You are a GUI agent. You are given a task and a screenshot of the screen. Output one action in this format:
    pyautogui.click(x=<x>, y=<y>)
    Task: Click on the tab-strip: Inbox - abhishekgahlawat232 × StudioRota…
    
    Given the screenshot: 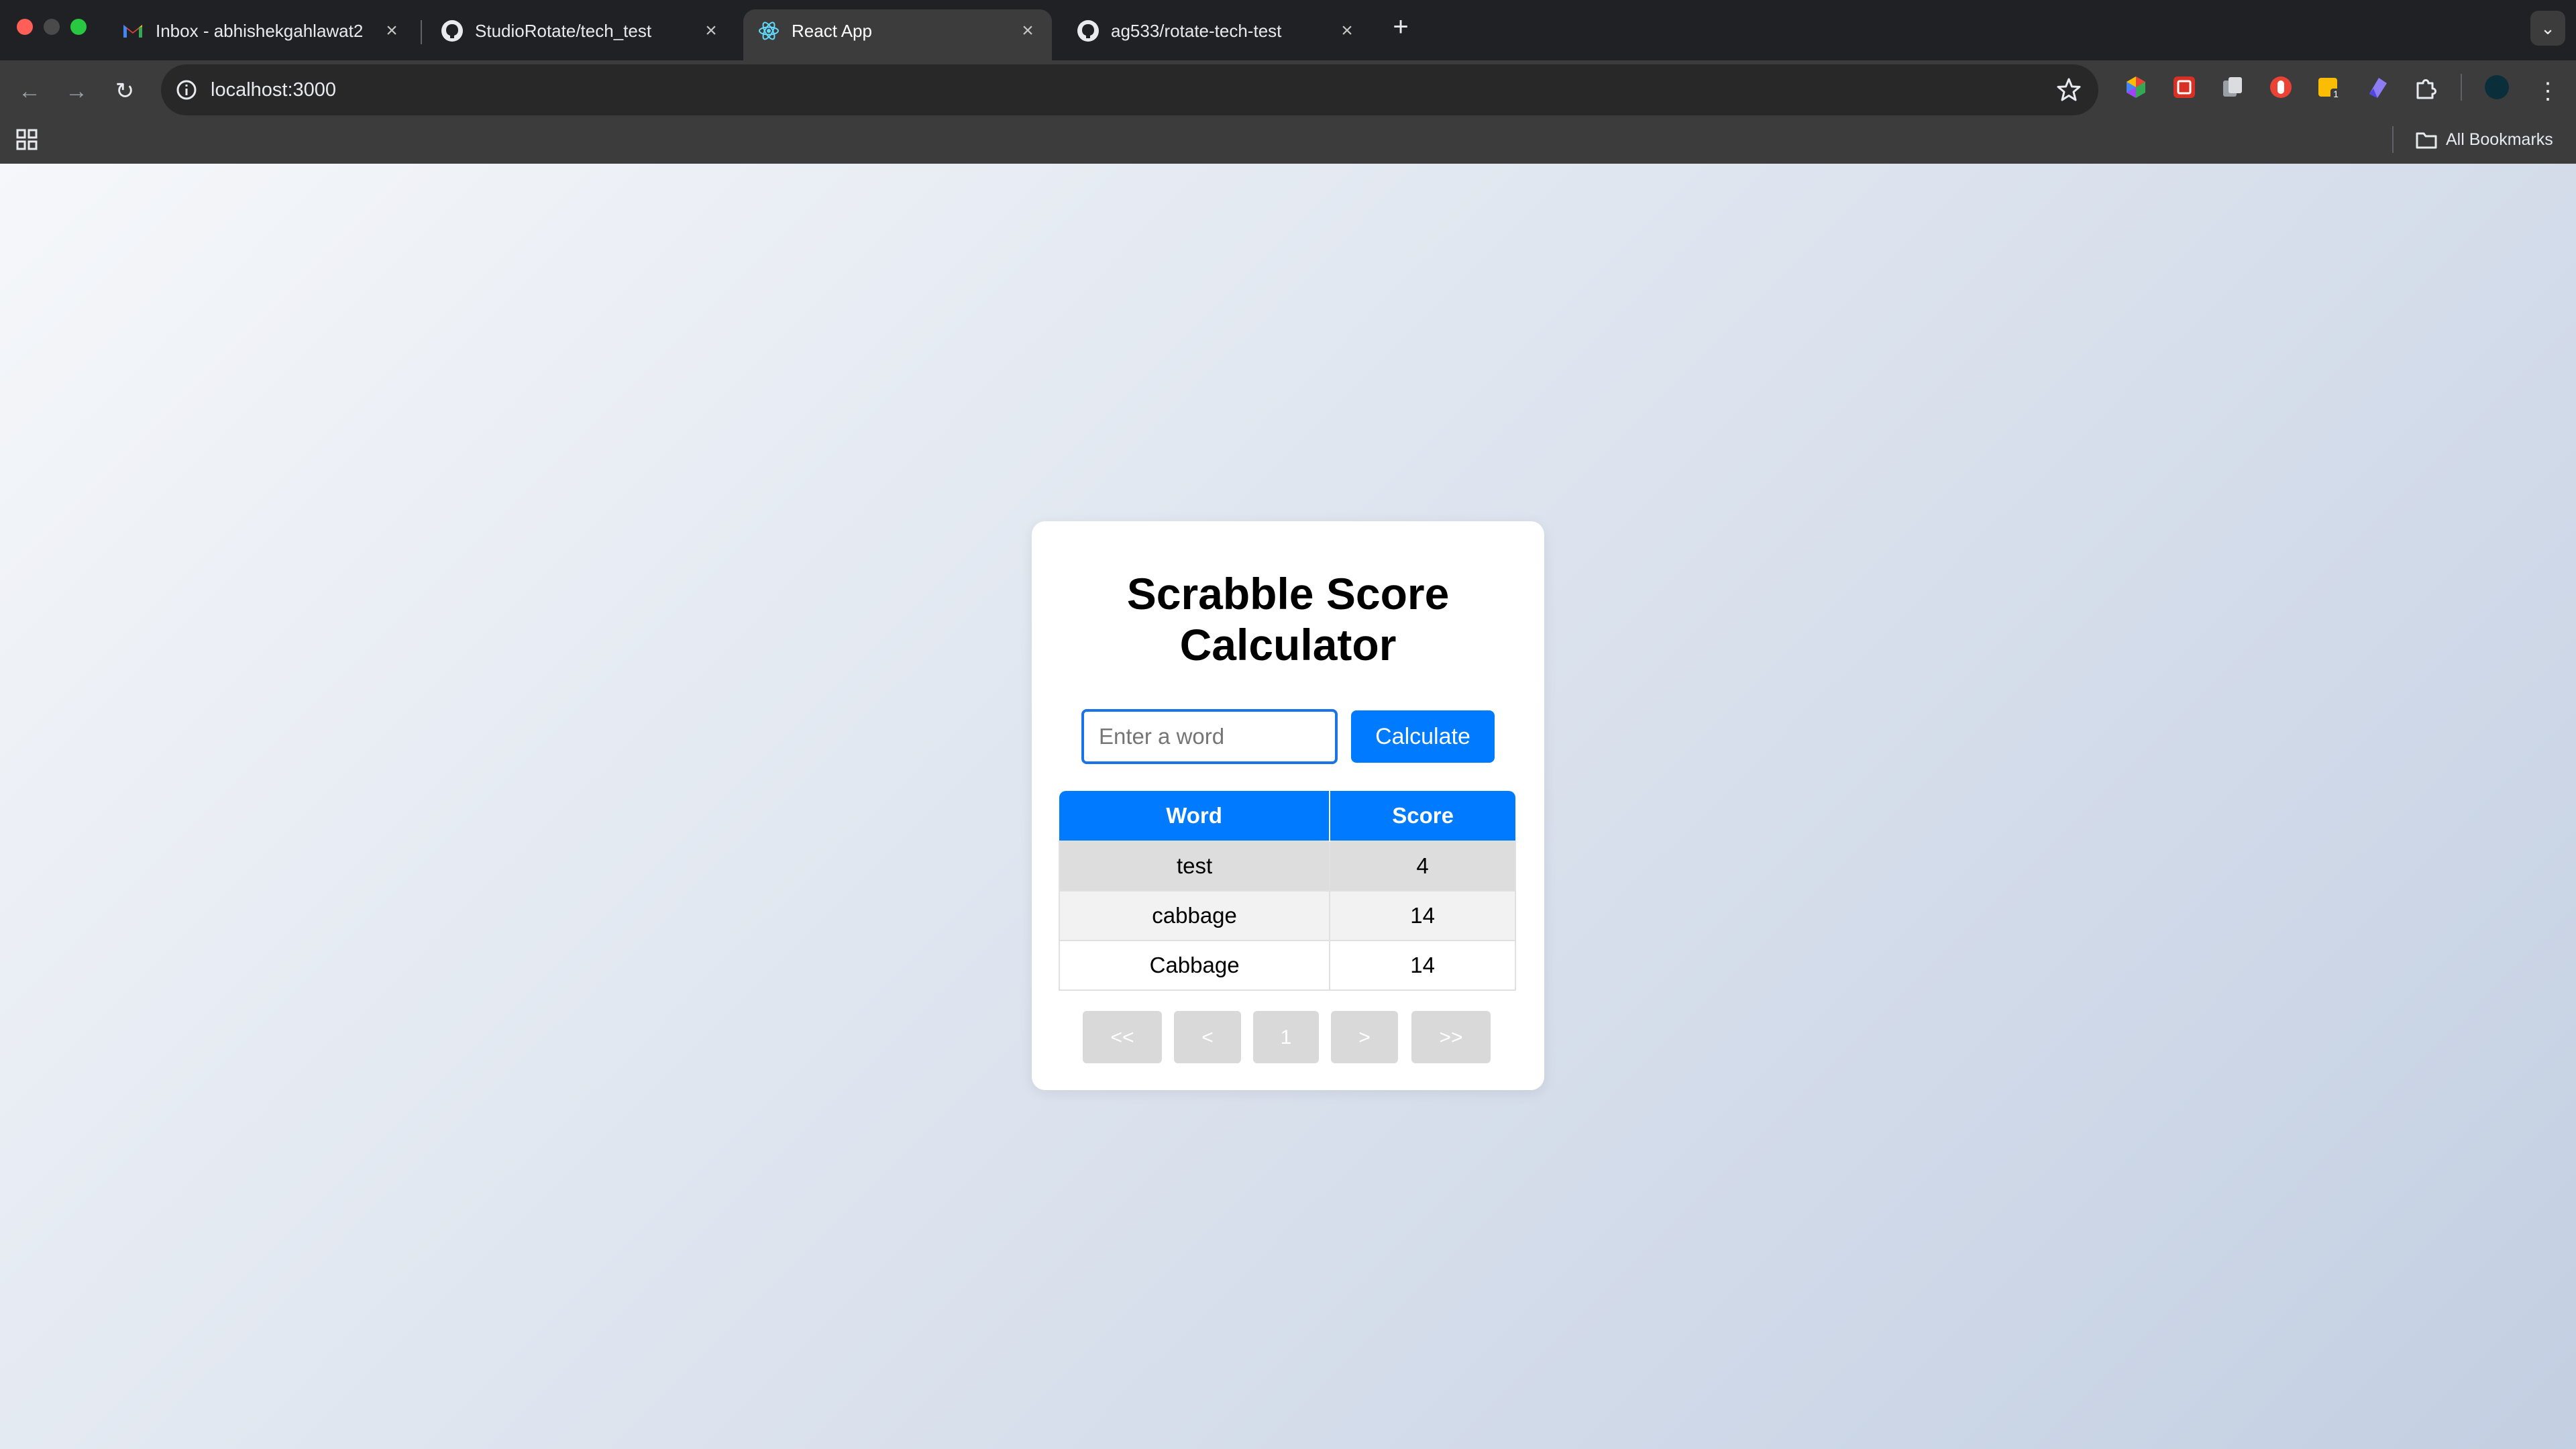 What is the action you would take?
    pyautogui.click(x=1288, y=30)
    